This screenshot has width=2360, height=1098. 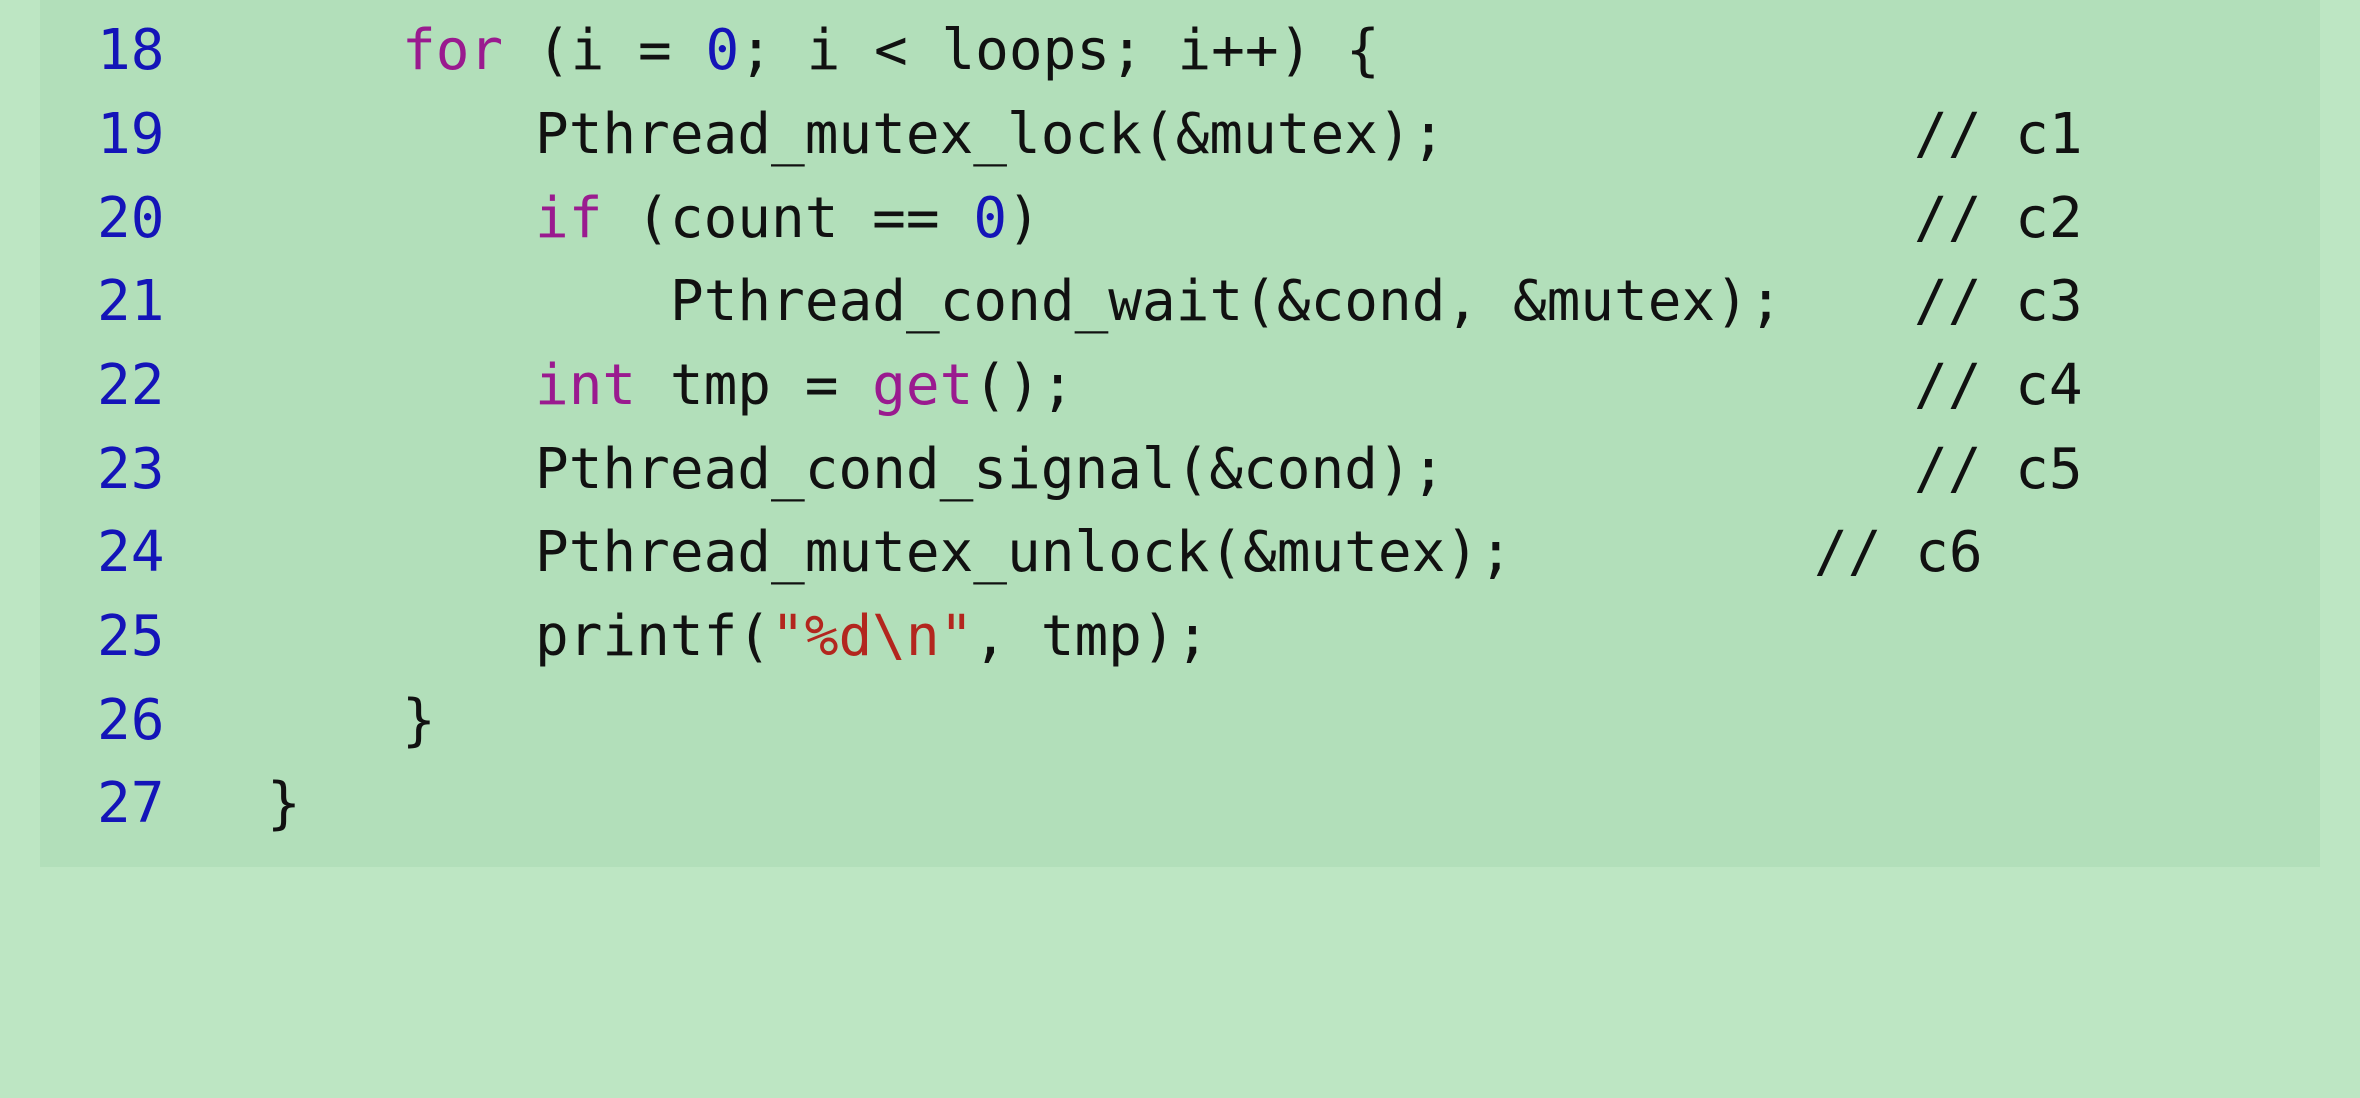 What do you see at coordinates (453, 50) in the screenshot?
I see `keyword-token: for` at bounding box center [453, 50].